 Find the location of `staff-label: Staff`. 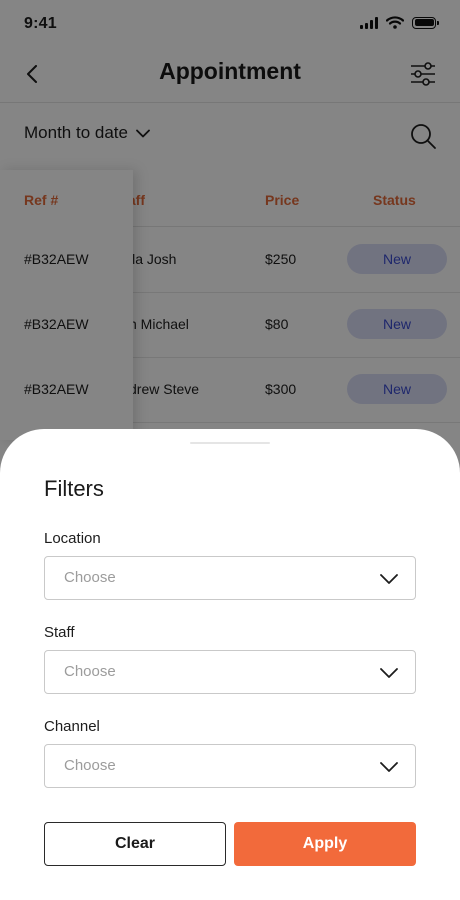

staff-label: Staff is located at coordinates (59, 632).